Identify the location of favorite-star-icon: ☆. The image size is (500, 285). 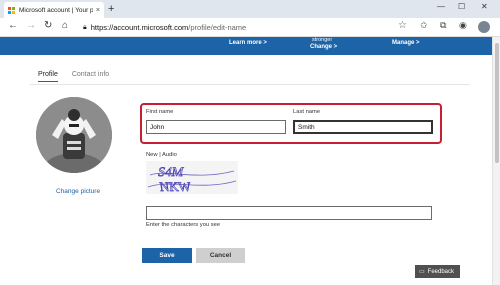
(402, 25).